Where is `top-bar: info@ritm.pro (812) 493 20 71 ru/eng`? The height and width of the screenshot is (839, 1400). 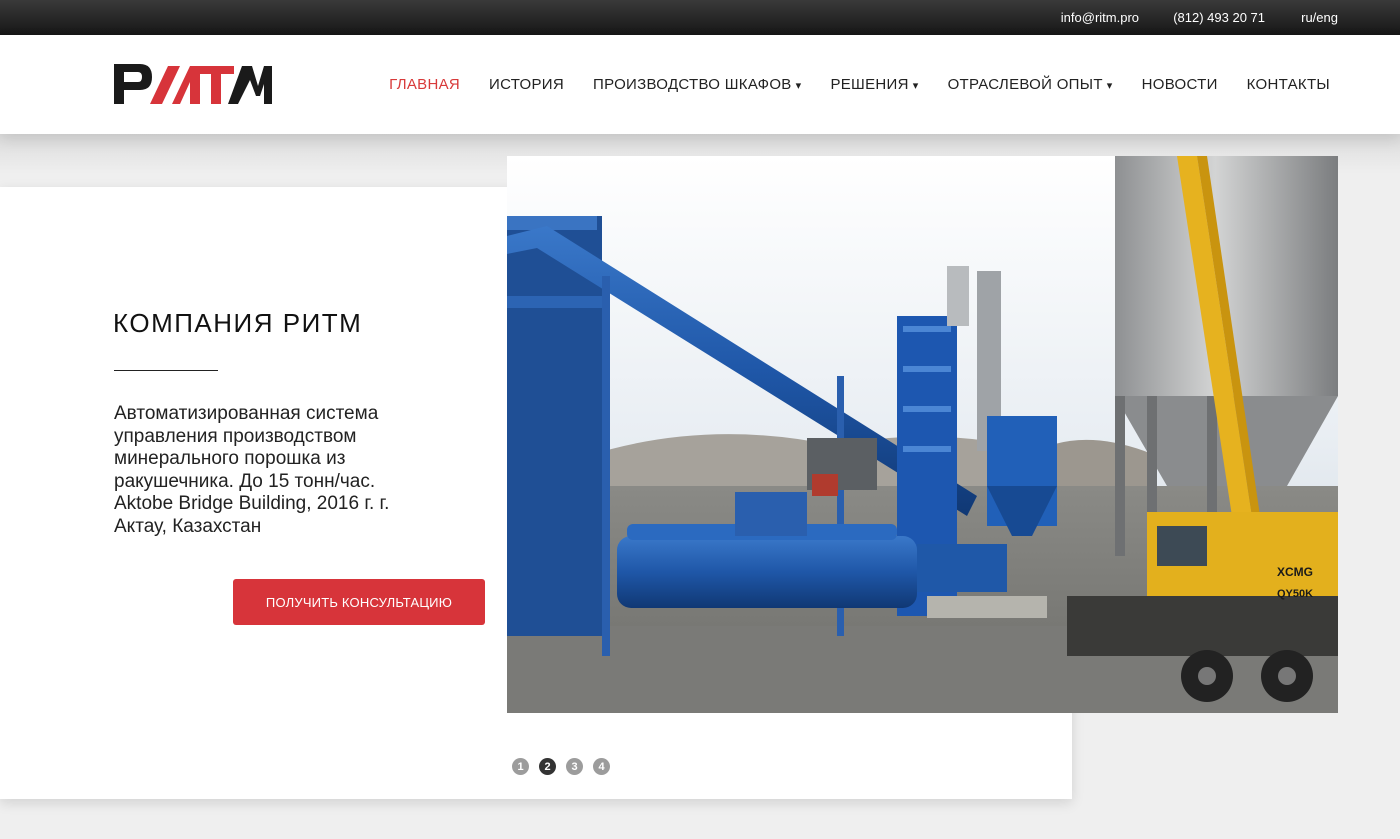 top-bar: info@ritm.pro (812) 493 20 71 ru/eng is located at coordinates (700, 17).